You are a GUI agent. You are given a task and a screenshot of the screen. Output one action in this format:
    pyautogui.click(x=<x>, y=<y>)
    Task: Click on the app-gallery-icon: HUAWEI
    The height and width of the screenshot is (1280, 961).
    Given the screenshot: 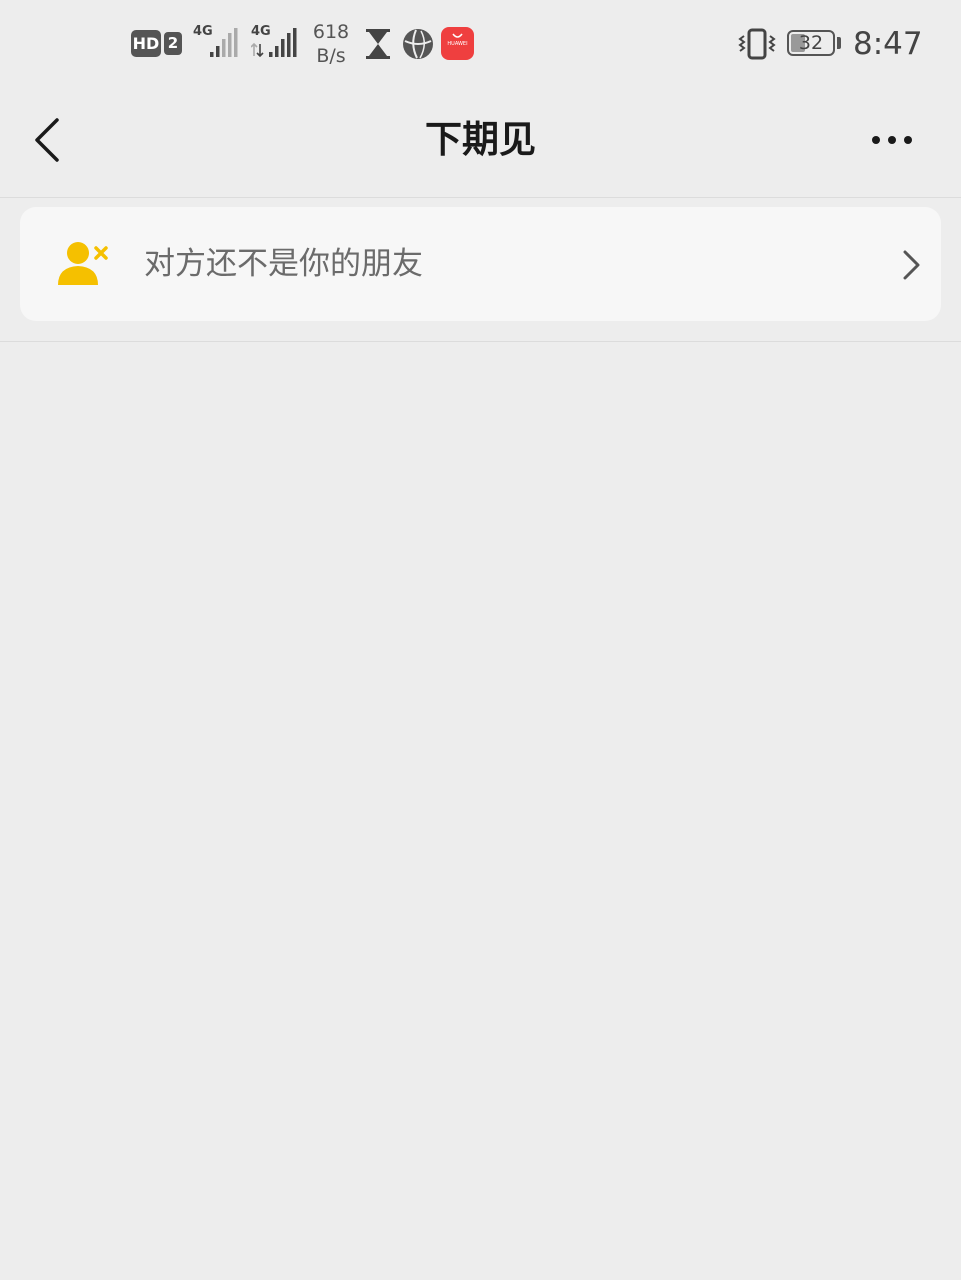 What is the action you would take?
    pyautogui.click(x=457, y=43)
    